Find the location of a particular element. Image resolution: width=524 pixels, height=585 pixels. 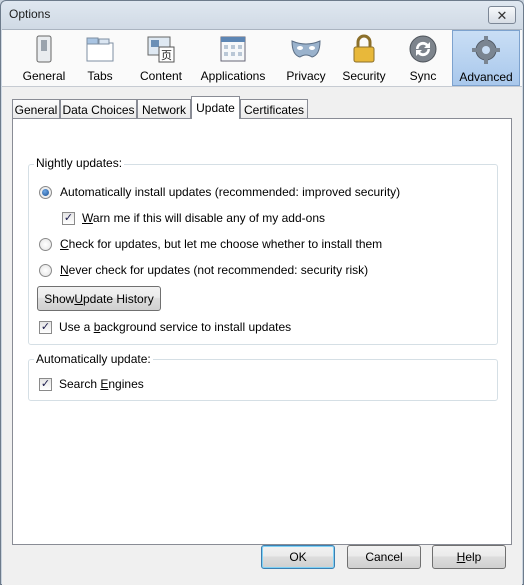

general-icon is located at coordinates (44, 49).